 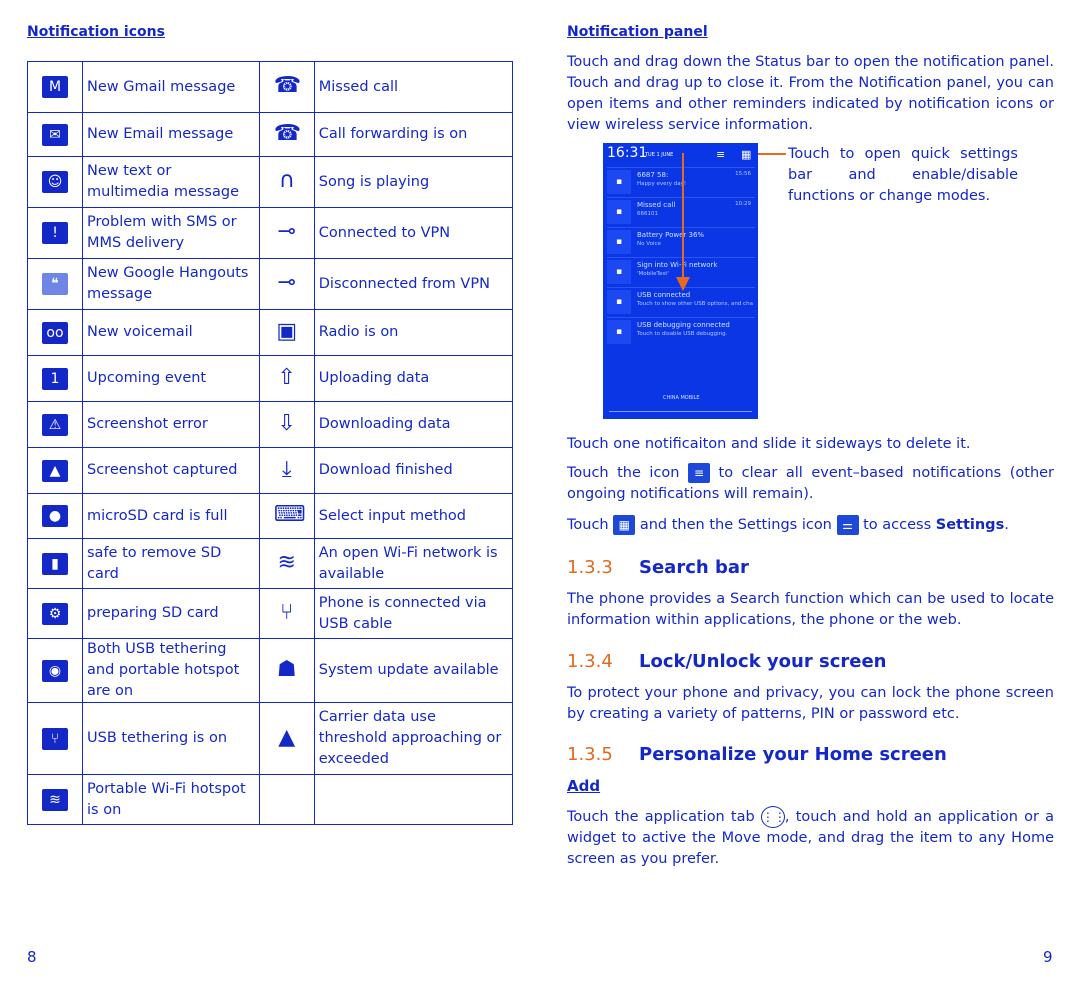 What do you see at coordinates (413, 563) in the screenshot?
I see `description-cell: An open Wi-Fi network is available` at bounding box center [413, 563].